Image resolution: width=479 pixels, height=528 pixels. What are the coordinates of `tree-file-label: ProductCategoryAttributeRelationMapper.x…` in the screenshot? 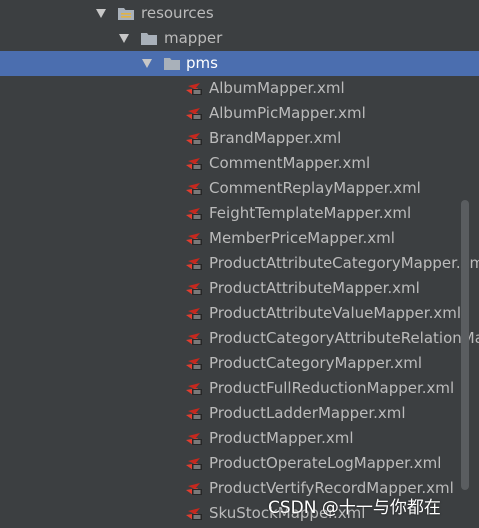 It's located at (344, 338).